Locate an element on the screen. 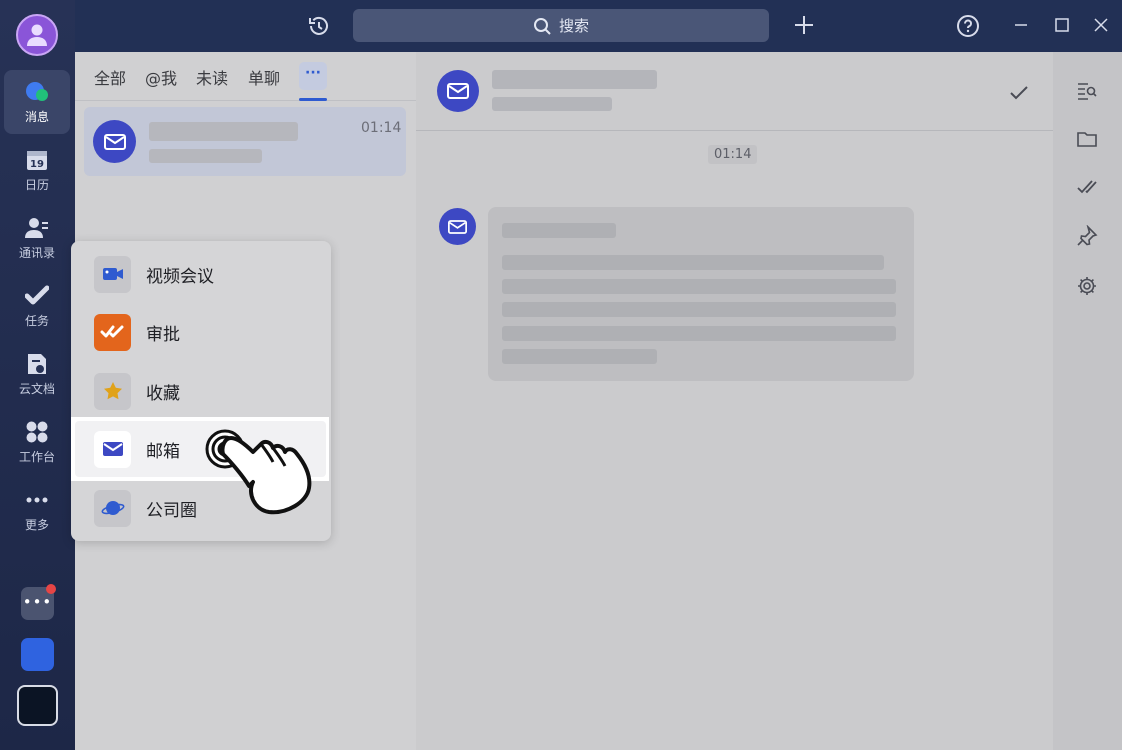  search-history-icon is located at coordinates (1087, 91).